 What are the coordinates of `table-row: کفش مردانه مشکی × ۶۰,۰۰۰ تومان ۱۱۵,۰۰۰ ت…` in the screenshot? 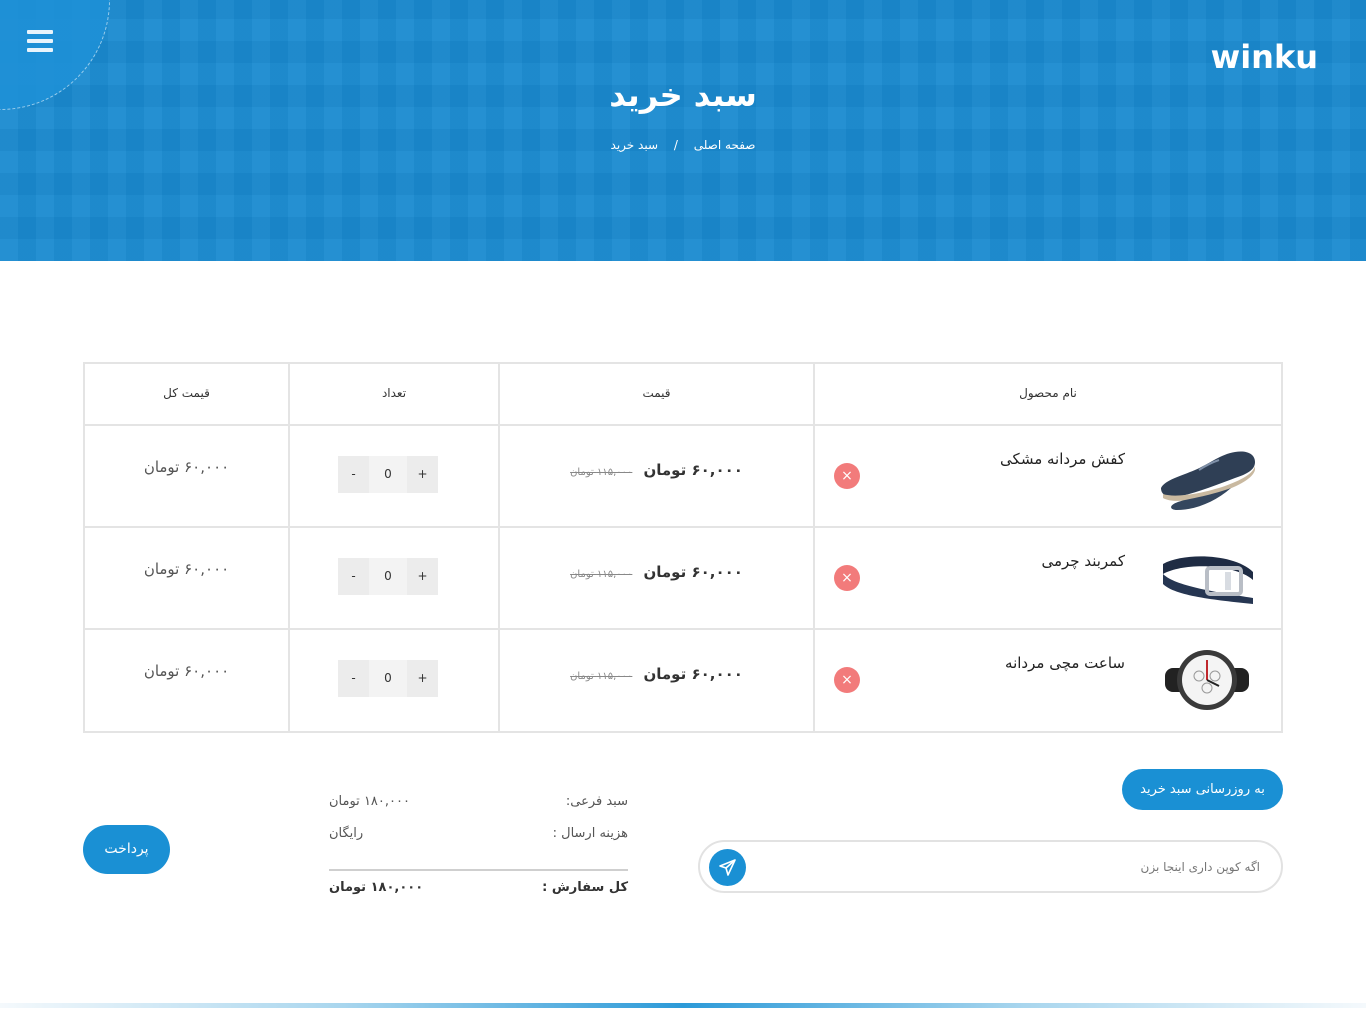 It's located at (683, 477).